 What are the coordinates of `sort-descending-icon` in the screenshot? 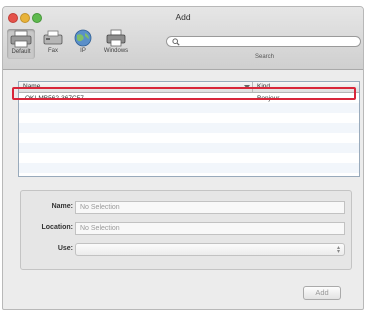 It's located at (247, 87).